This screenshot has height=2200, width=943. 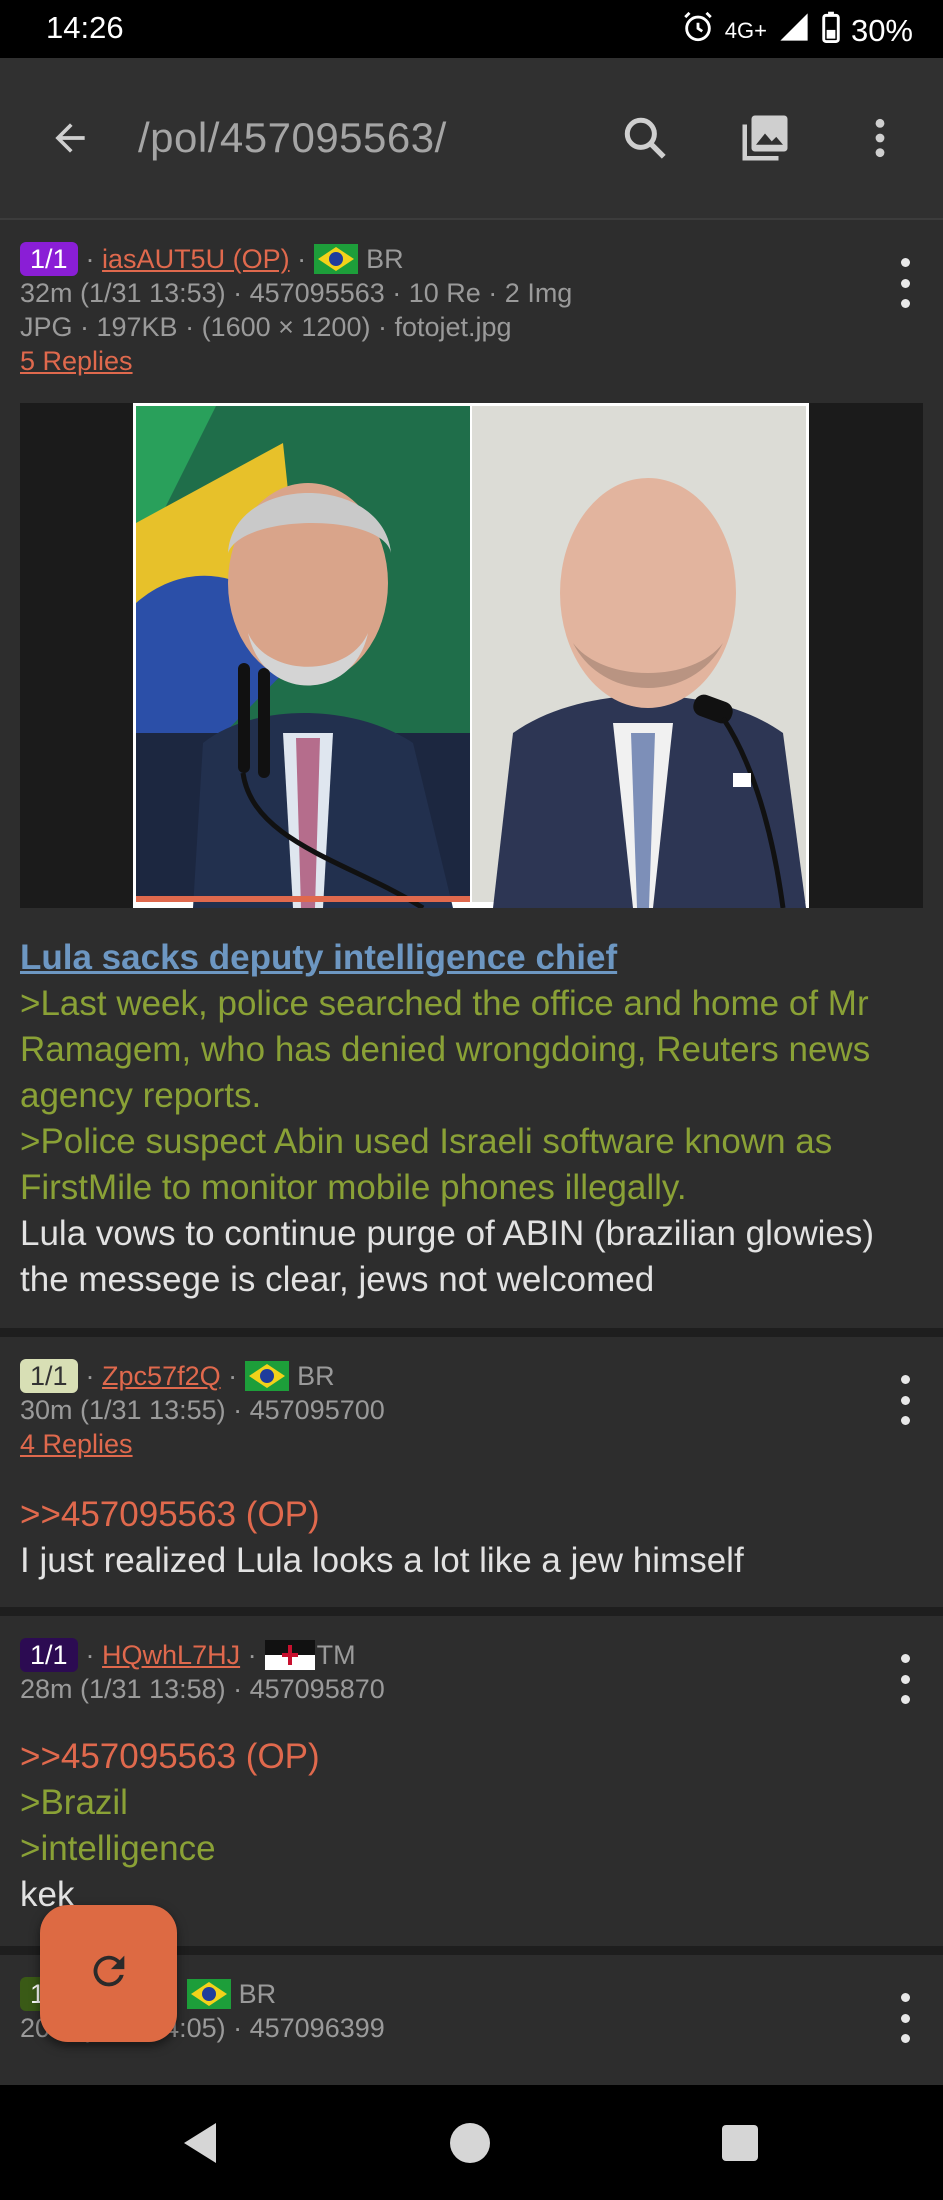 I want to click on refresh-icon, so click(x=109, y=1973).